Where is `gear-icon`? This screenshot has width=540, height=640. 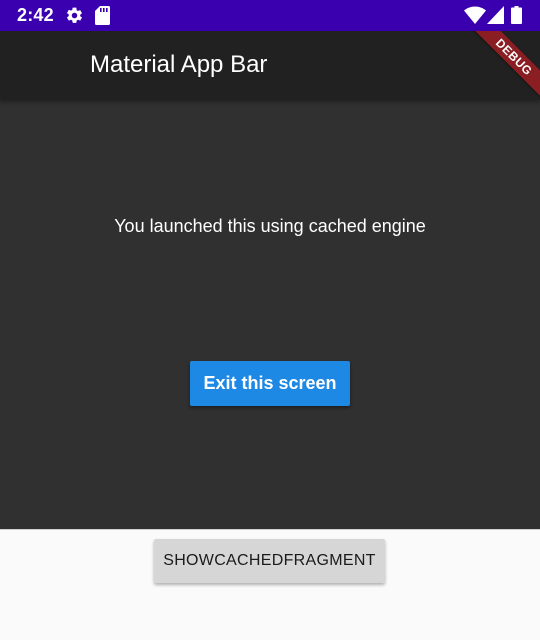 gear-icon is located at coordinates (74, 15).